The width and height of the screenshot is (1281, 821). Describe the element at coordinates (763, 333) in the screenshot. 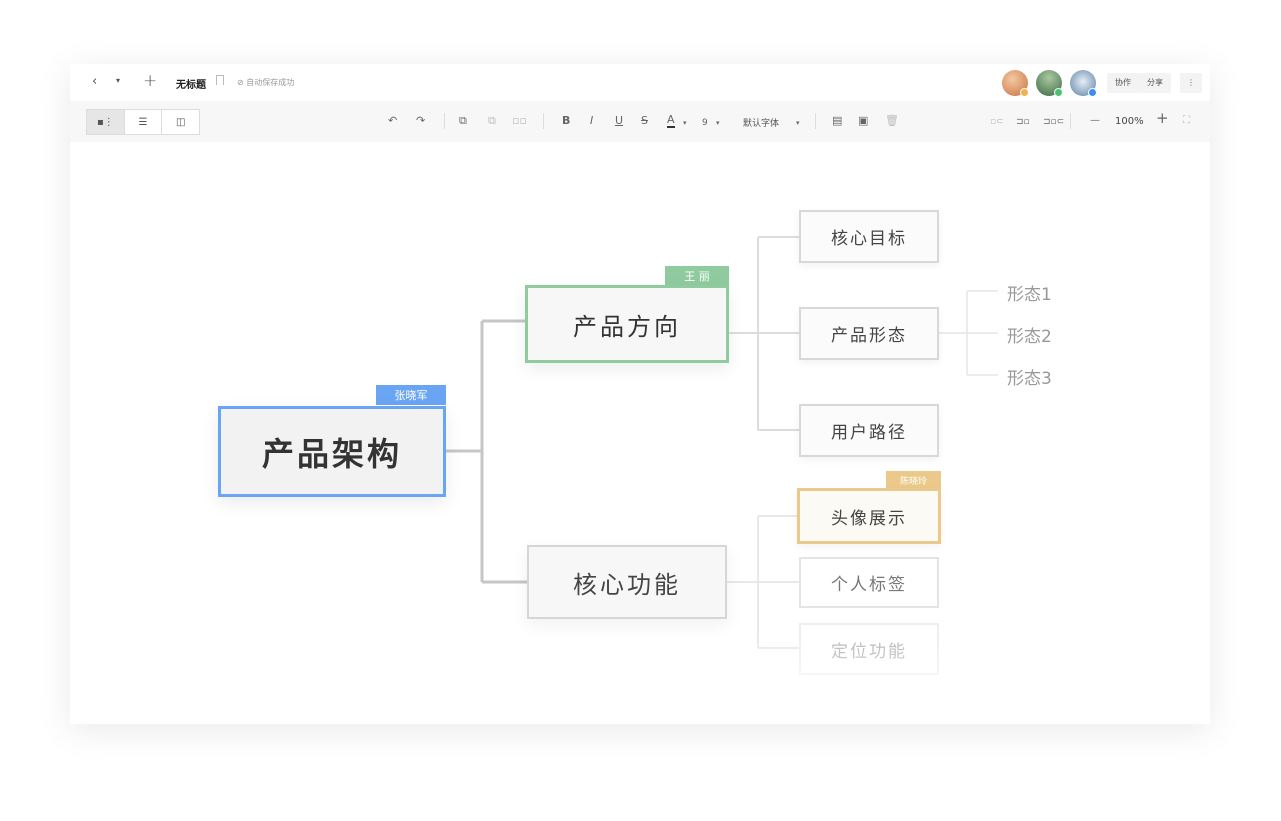

I see `branch1-connector` at that location.